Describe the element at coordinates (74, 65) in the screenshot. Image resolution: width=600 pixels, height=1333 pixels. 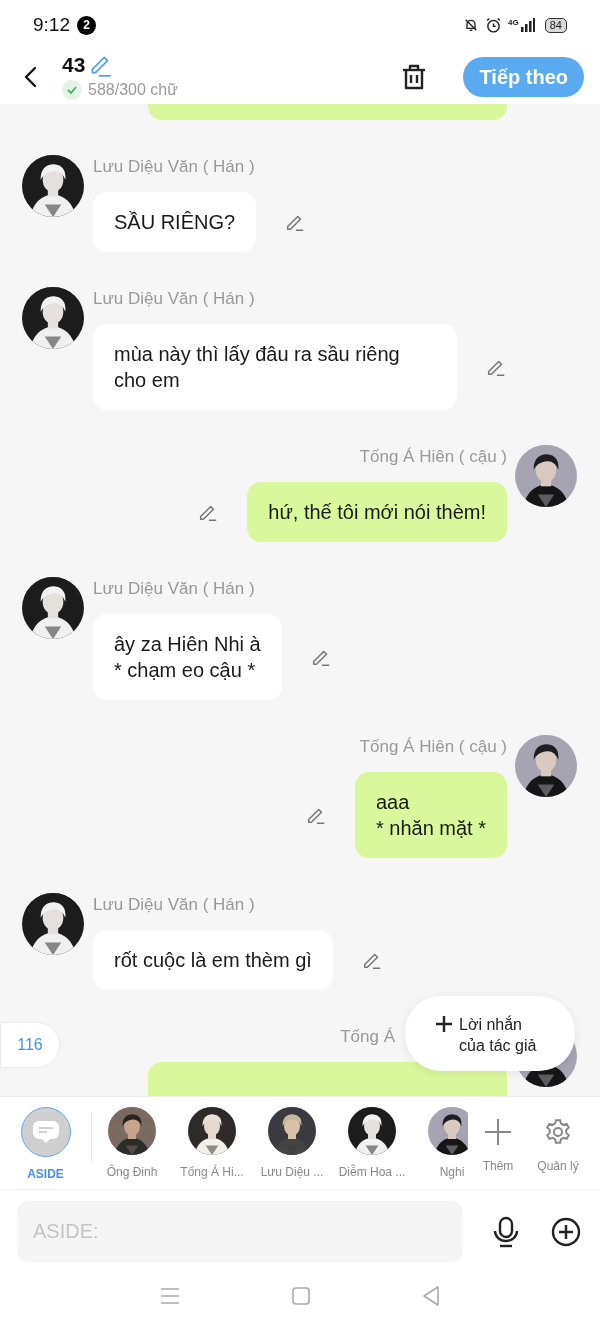
I see `chapter-title: 43` at that location.